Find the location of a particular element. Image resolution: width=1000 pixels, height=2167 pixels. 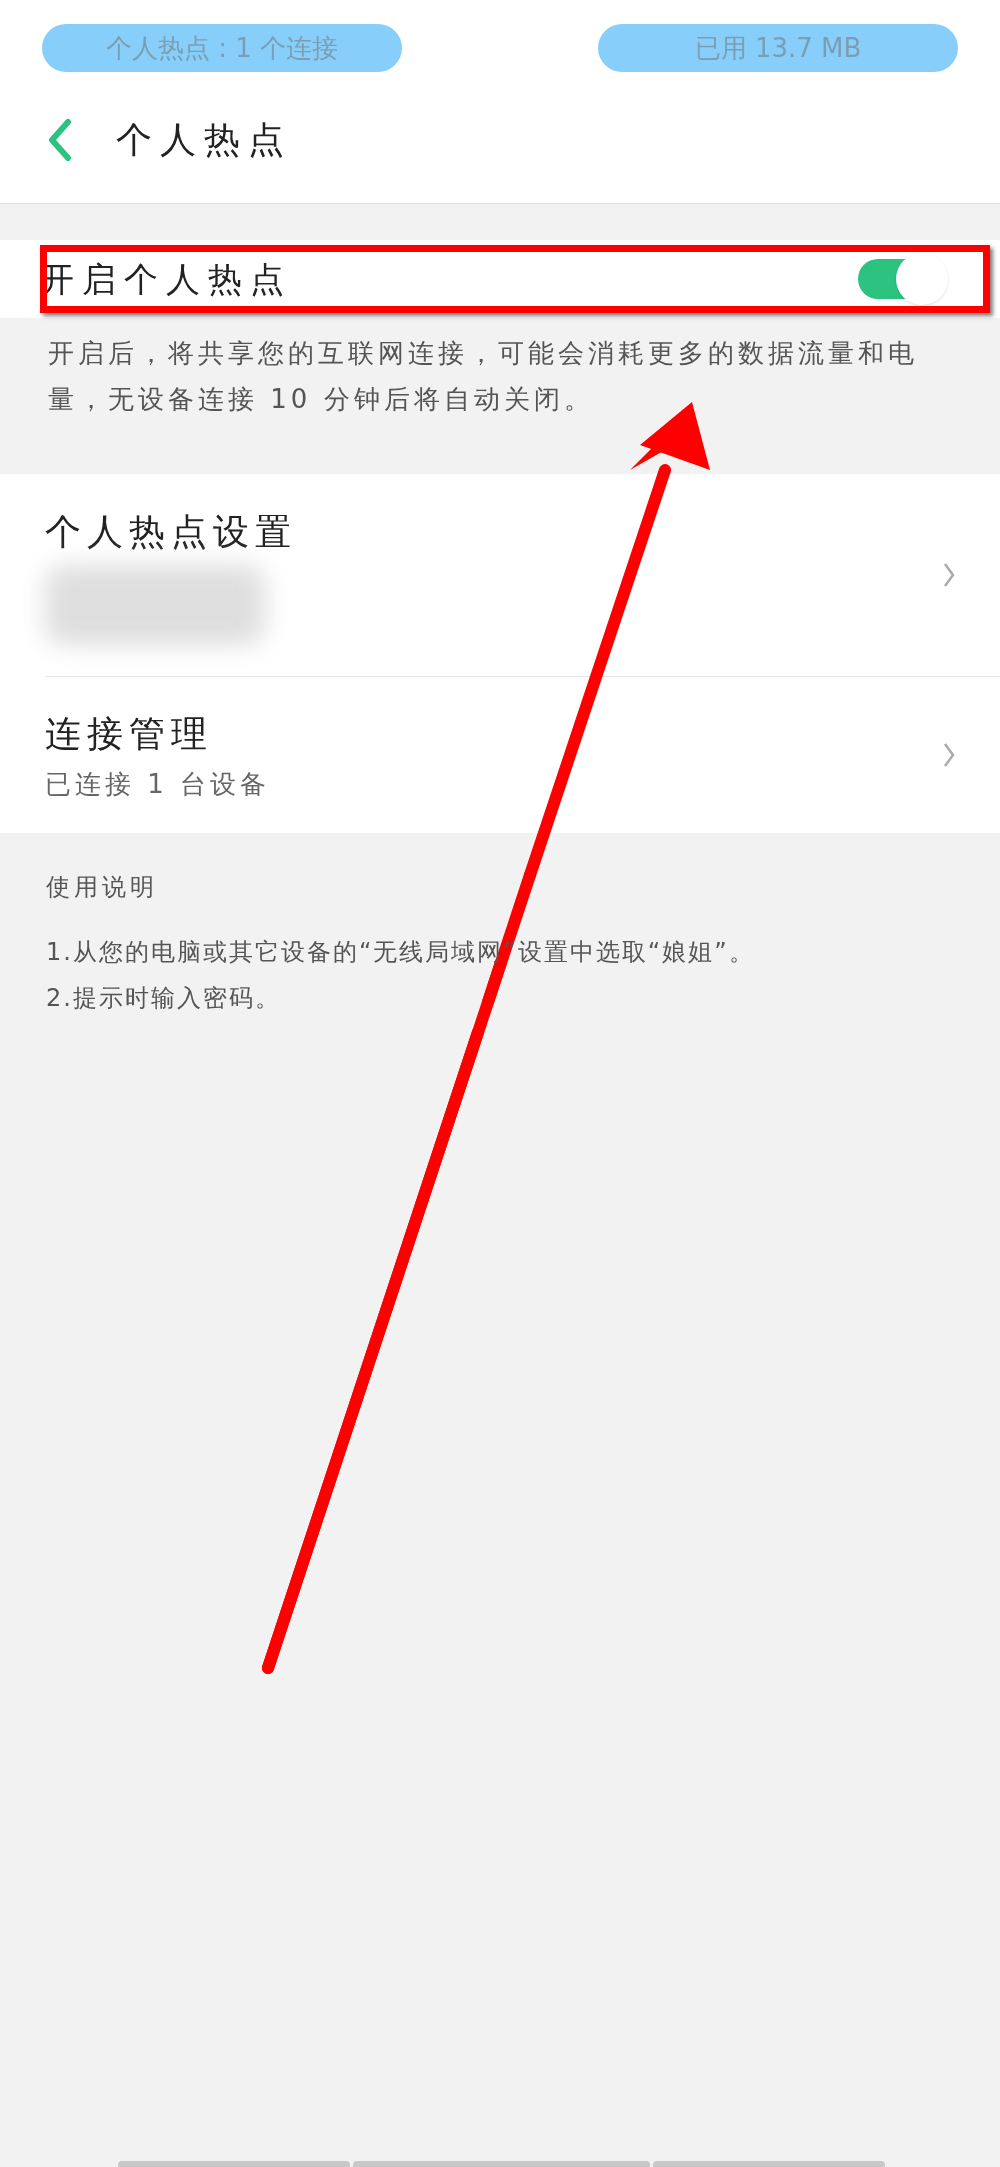

row-title: 连接管理 is located at coordinates (129, 733).